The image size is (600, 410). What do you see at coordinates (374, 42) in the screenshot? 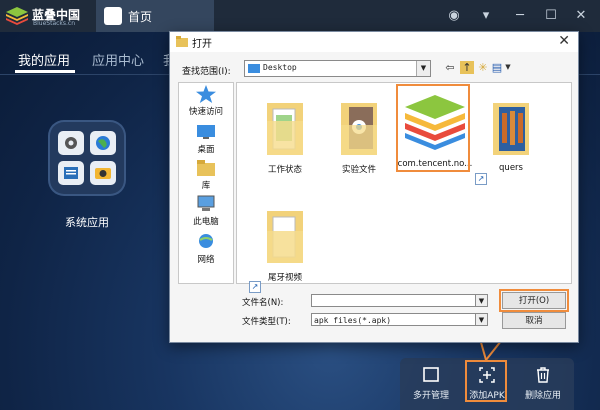
I see `dialog-title-bar: 打开 ✕` at bounding box center [374, 42].